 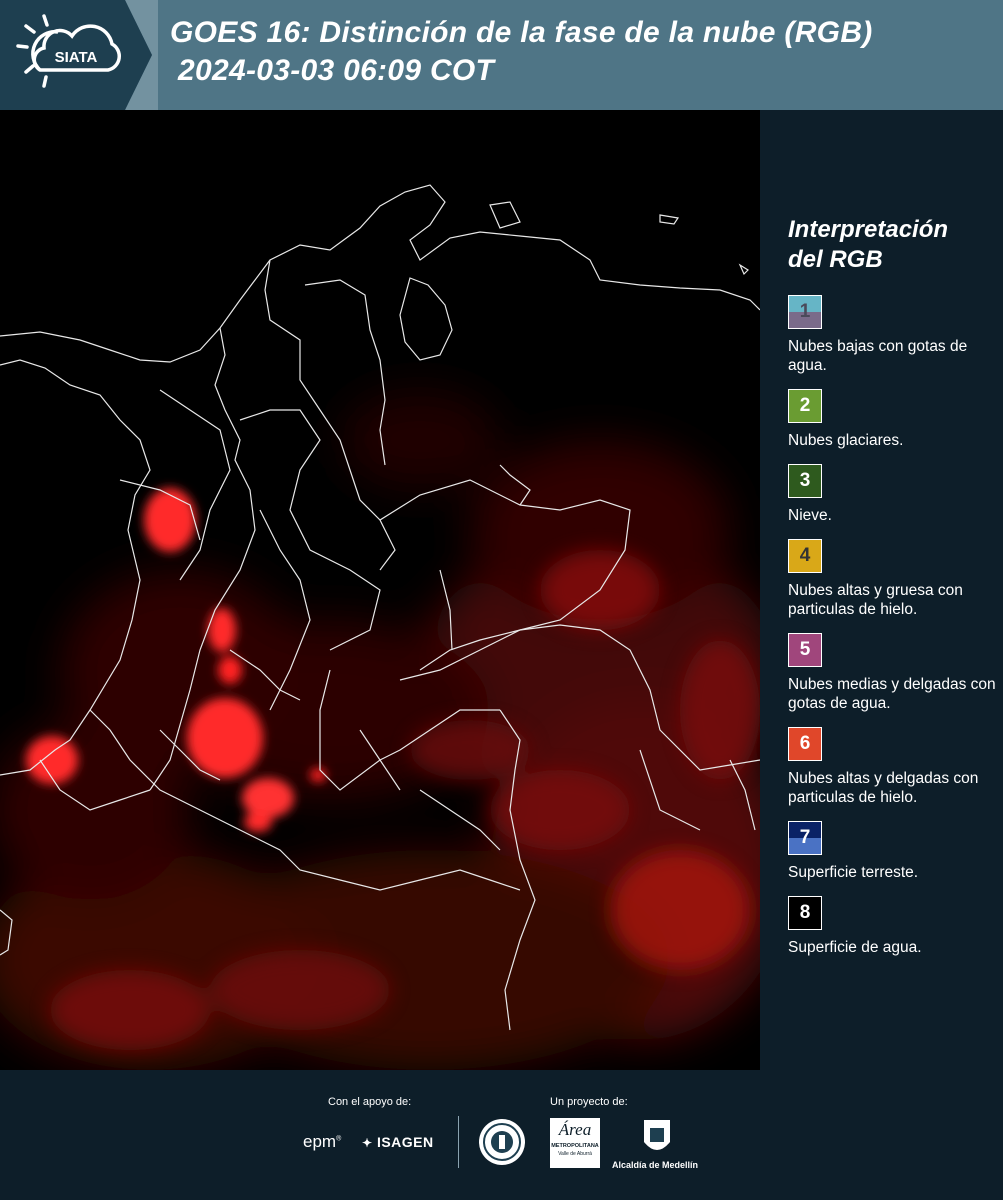 I want to click on legend-number: 1, so click(x=805, y=311).